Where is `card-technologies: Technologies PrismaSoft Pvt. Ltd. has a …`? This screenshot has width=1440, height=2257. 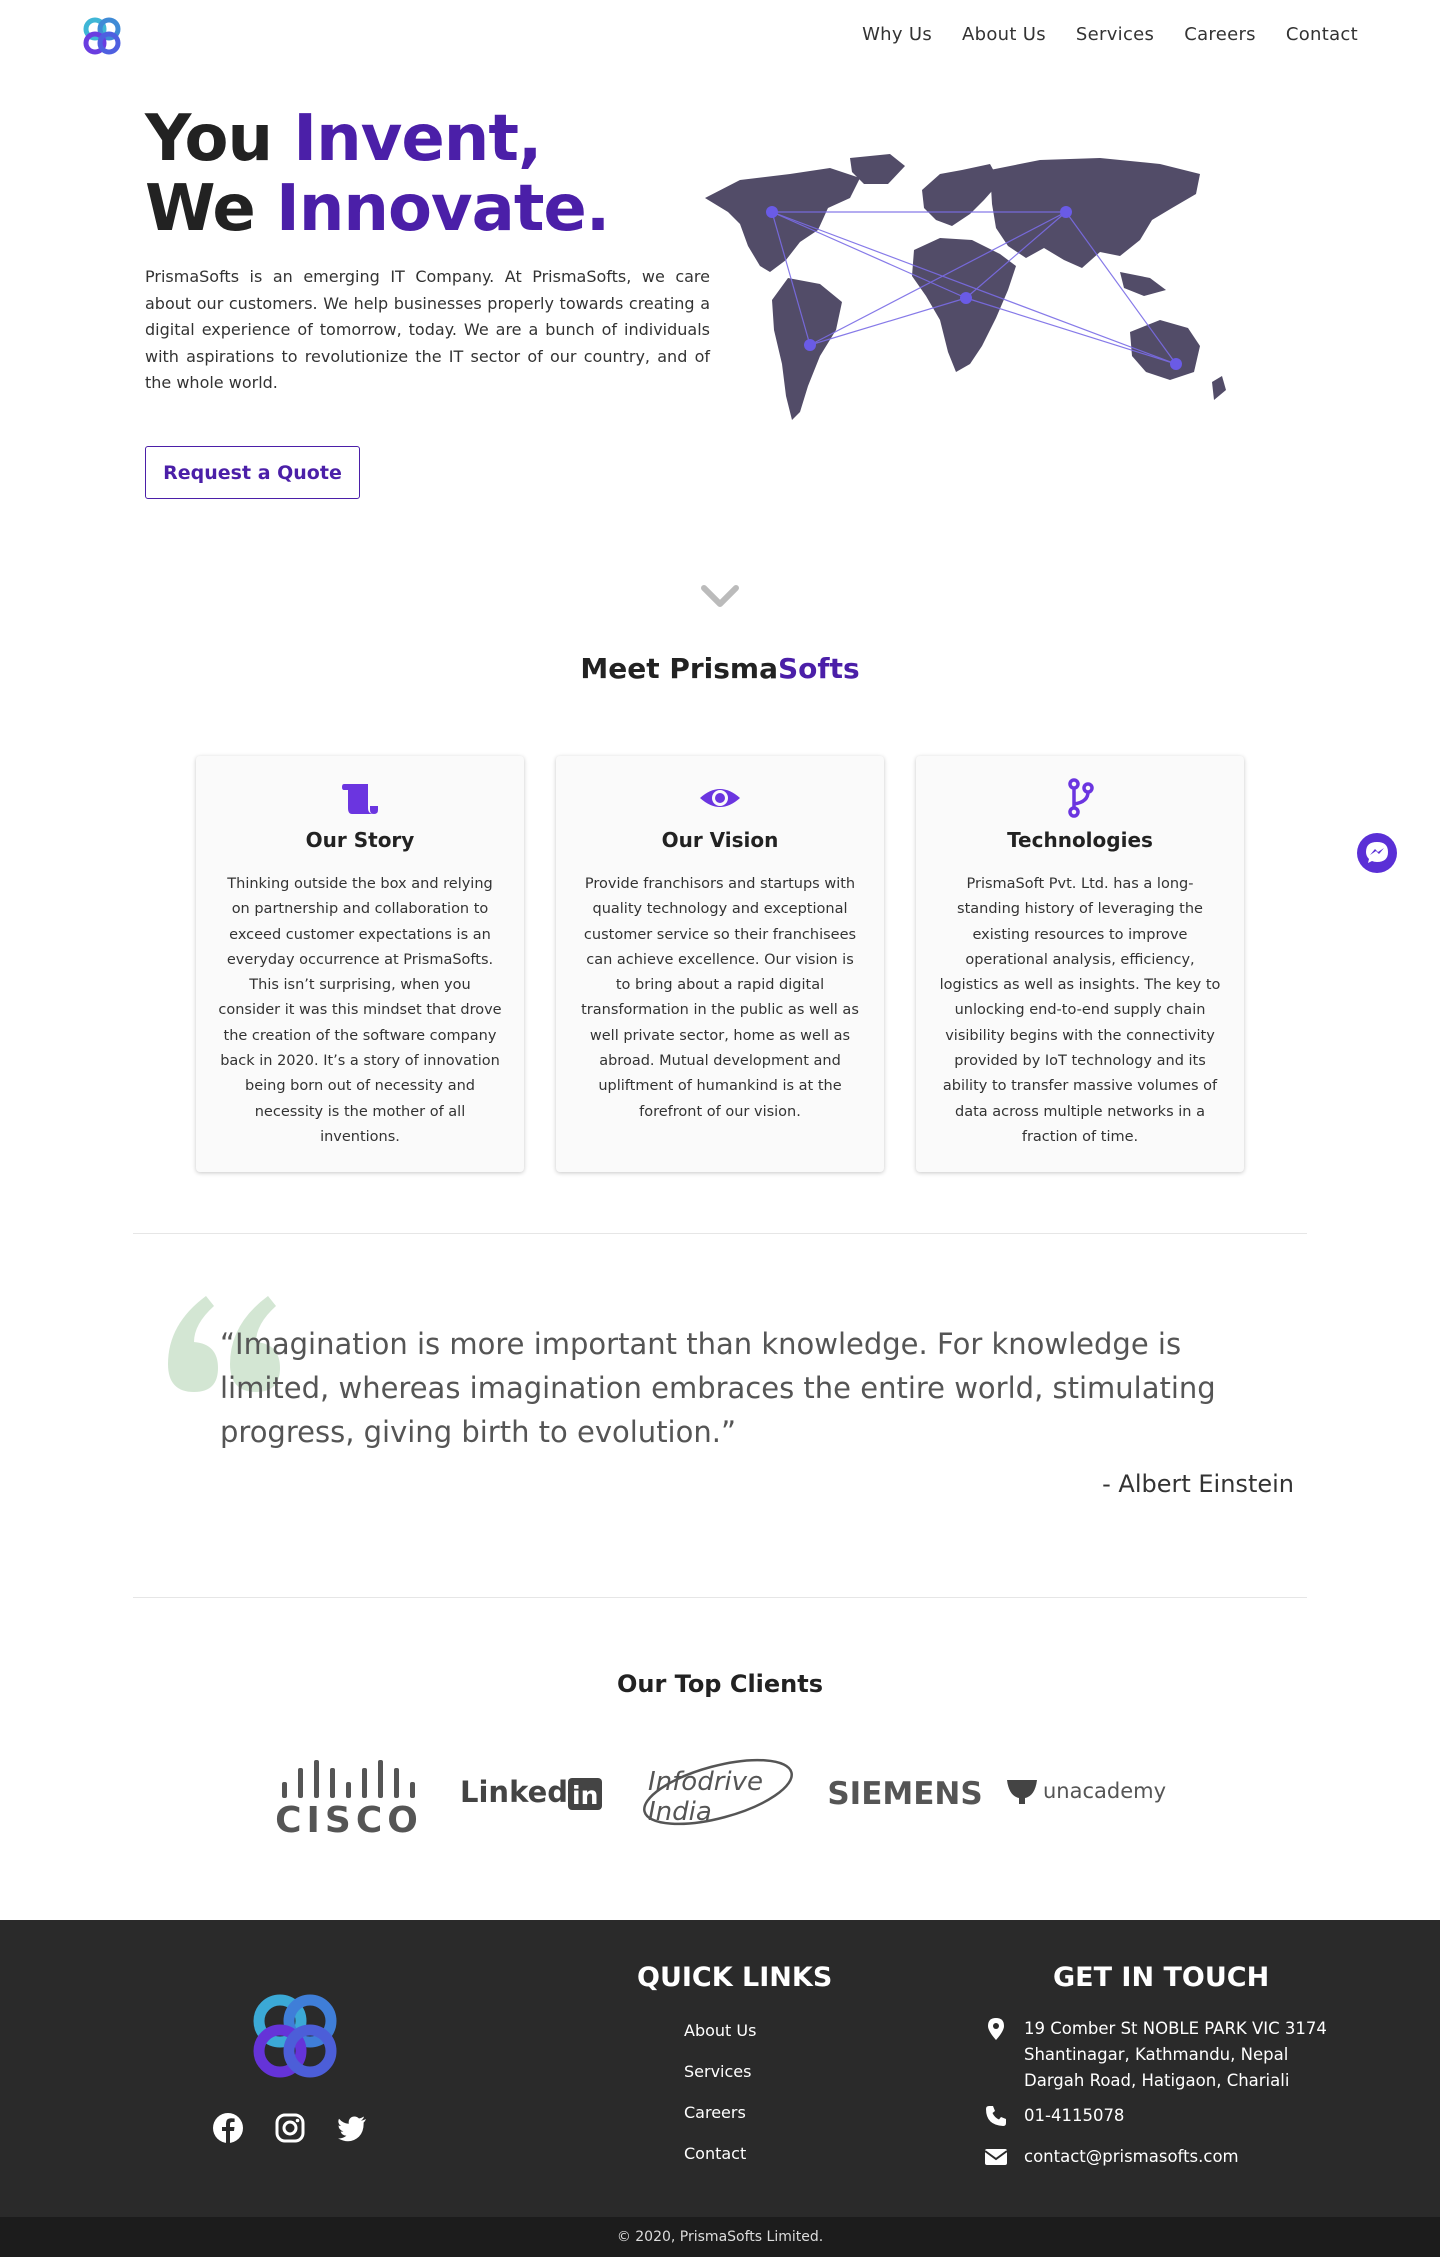 card-technologies: Technologies PrismaSoft Pvt. Ltd. has a … is located at coordinates (1080, 964).